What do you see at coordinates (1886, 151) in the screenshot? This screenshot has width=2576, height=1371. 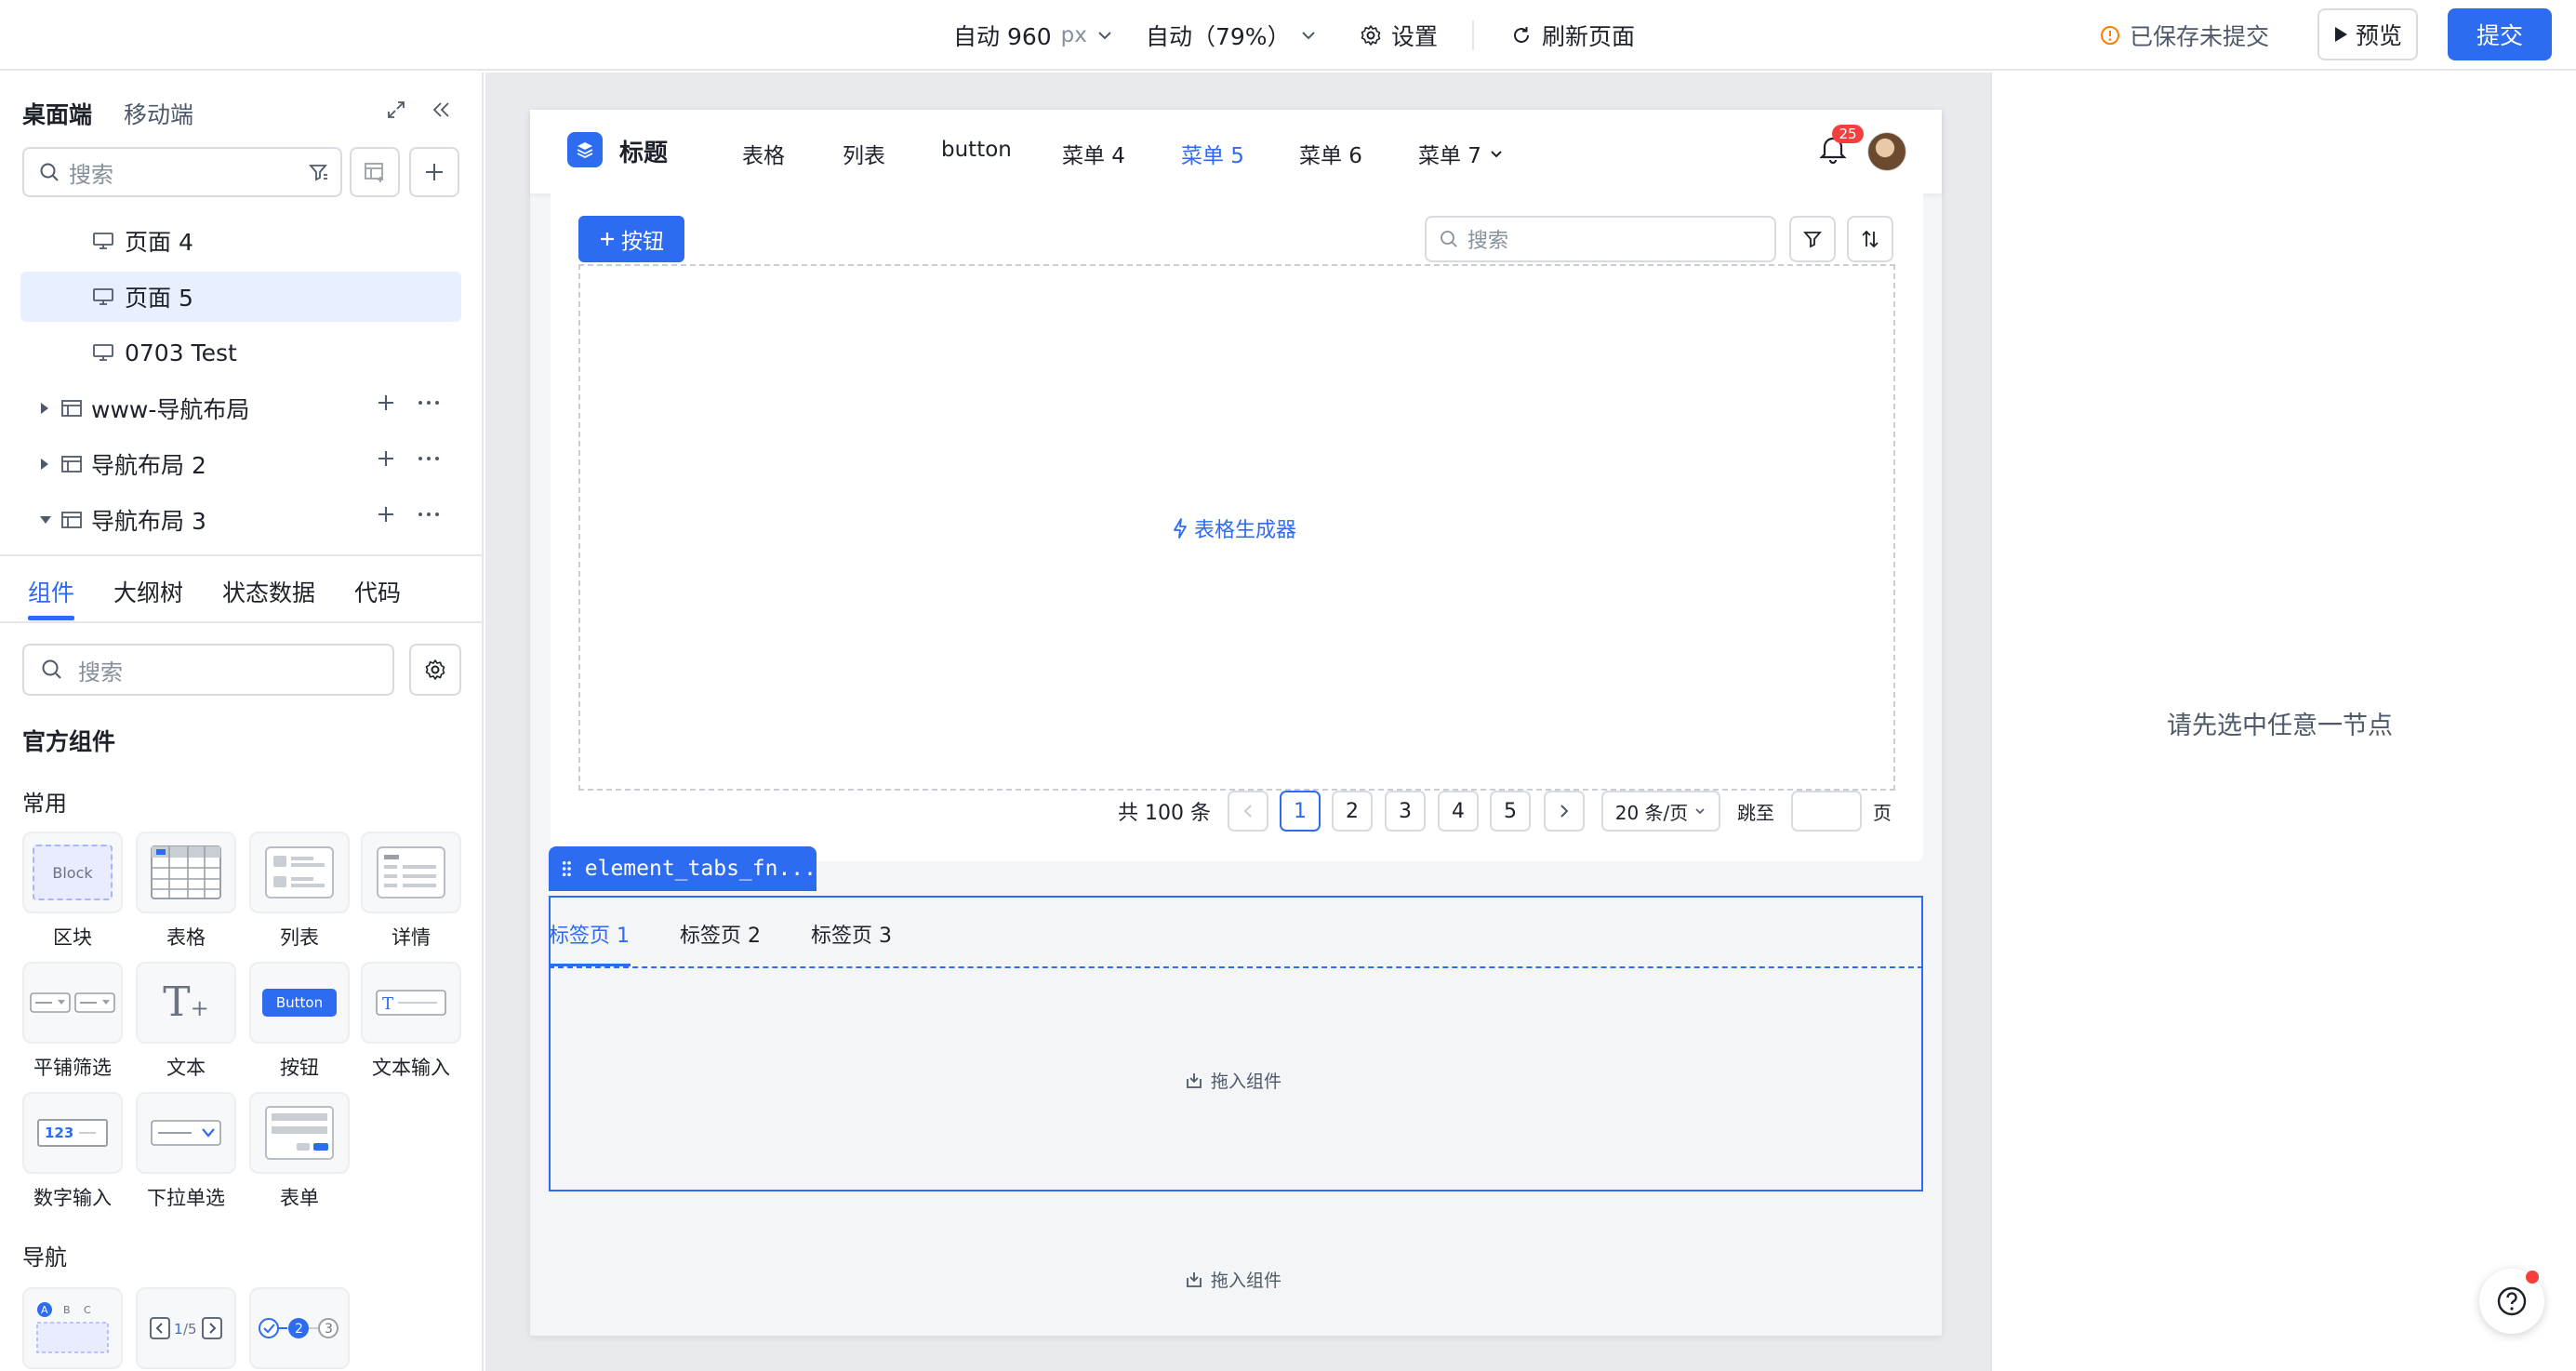 I see `avatar` at bounding box center [1886, 151].